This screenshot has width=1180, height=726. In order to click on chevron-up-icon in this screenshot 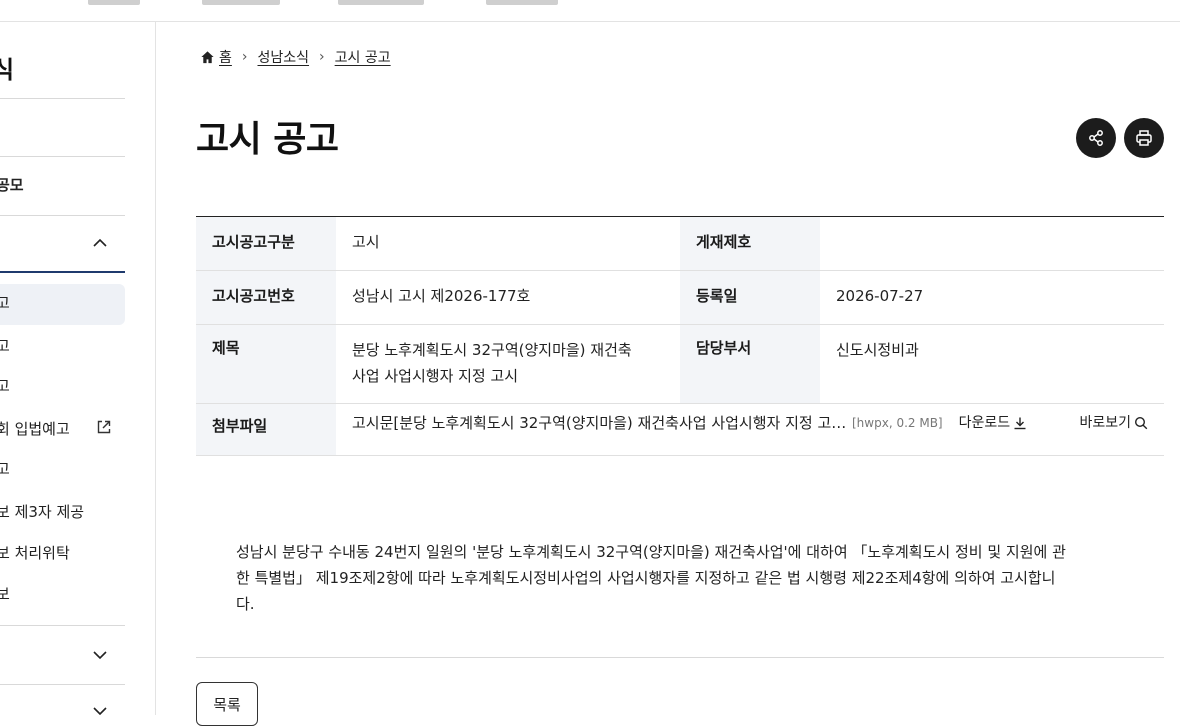, I will do `click(100, 243)`.